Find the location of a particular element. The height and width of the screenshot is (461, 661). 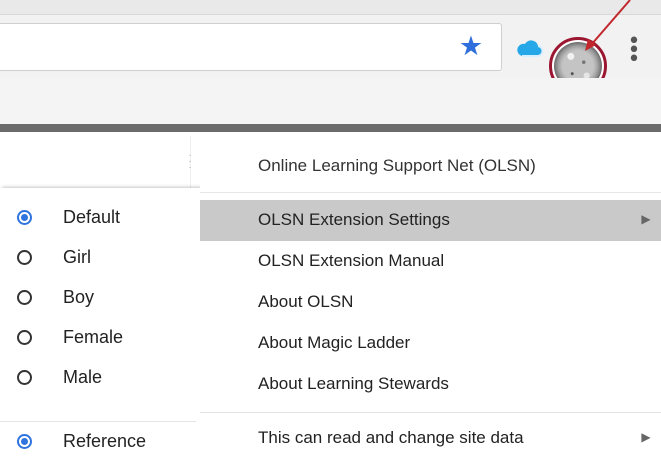

radio-option-female: Female is located at coordinates (100, 340).